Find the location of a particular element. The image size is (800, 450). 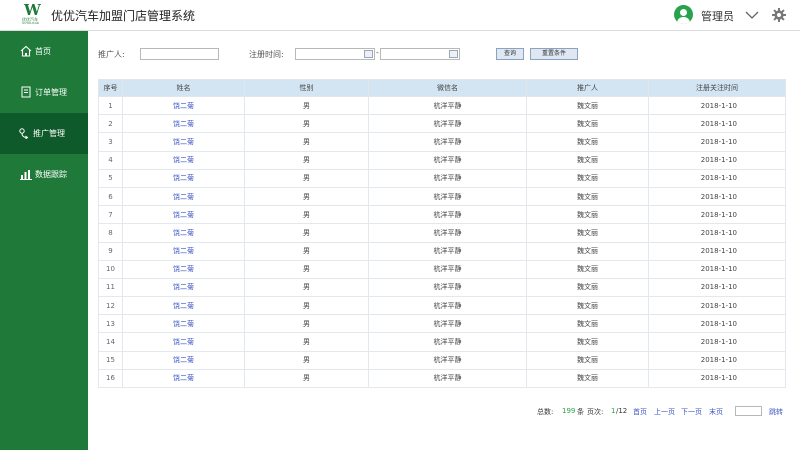

user-name: 管理员 is located at coordinates (717, 16).